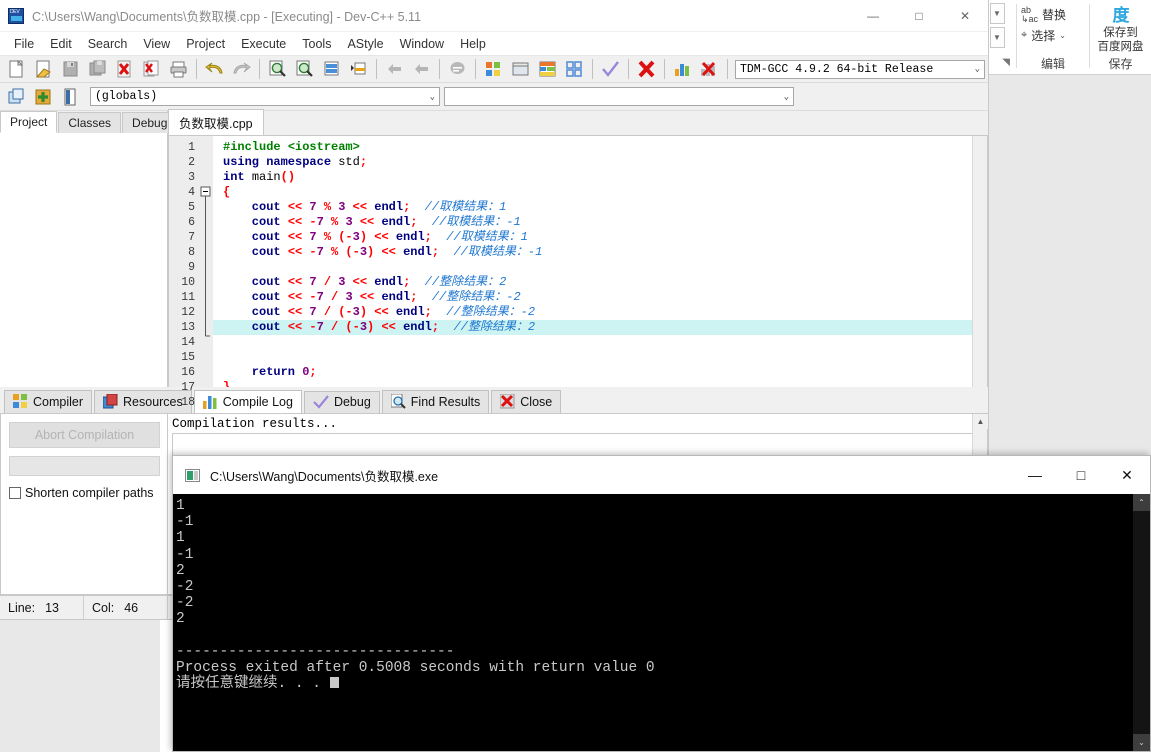  Describe the element at coordinates (592, 177) in the screenshot. I see `code-line: int main()` at that location.